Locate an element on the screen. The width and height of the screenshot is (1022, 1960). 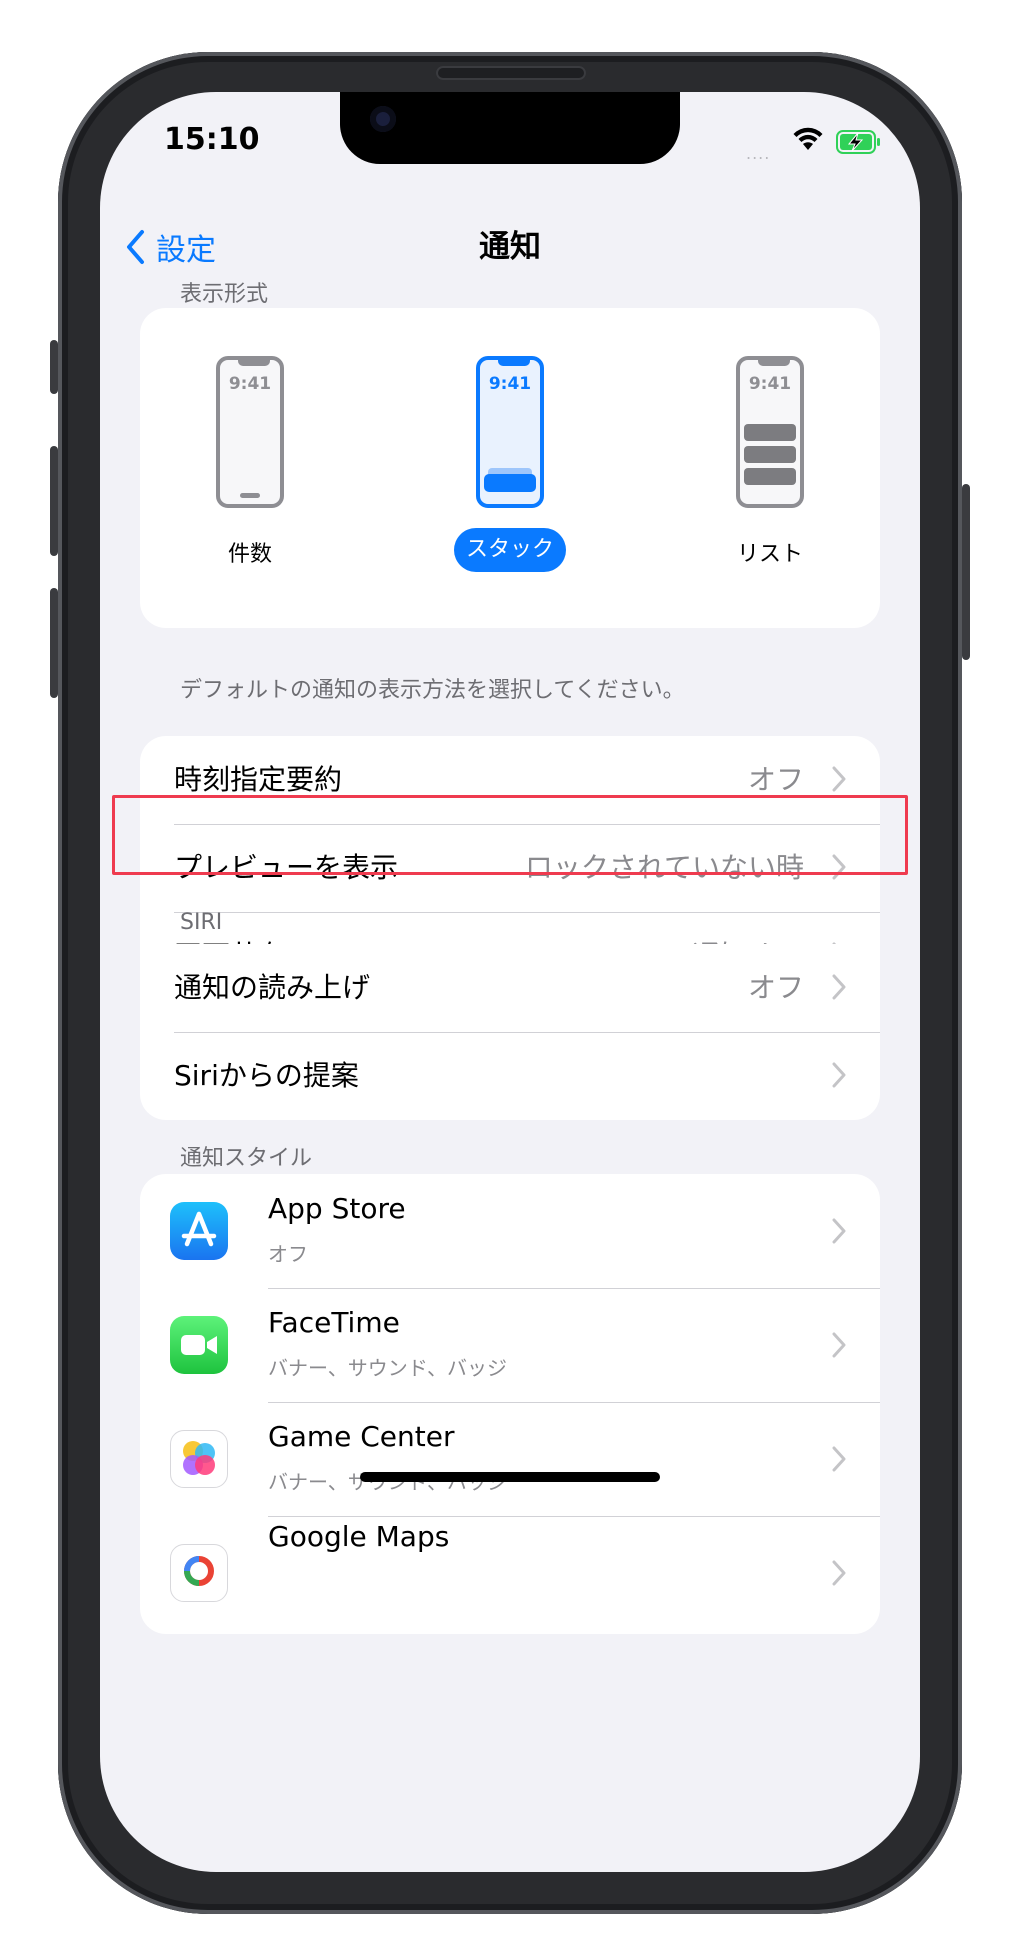
app-row-facetime: FaceTime バナー、サウンド、バッジ is located at coordinates (510, 1345).